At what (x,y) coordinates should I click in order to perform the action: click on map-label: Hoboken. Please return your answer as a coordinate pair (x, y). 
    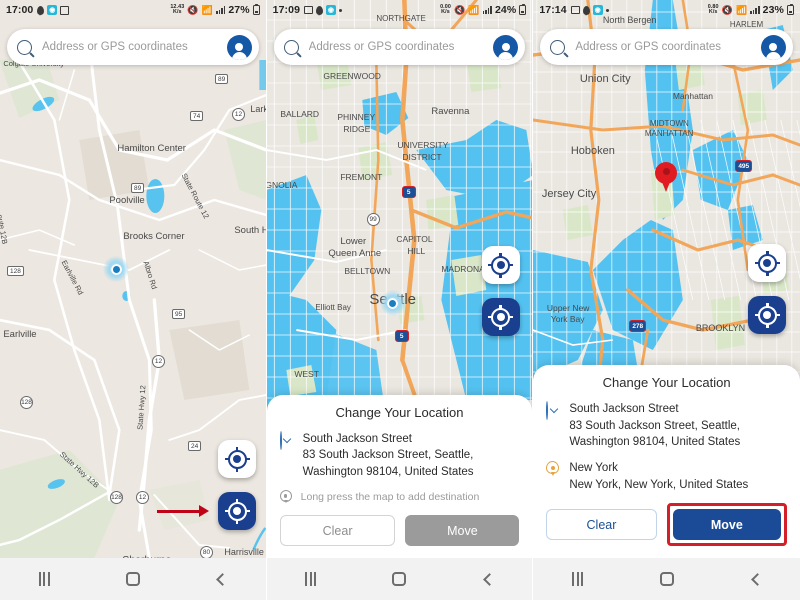
    Looking at the image, I should click on (593, 151).